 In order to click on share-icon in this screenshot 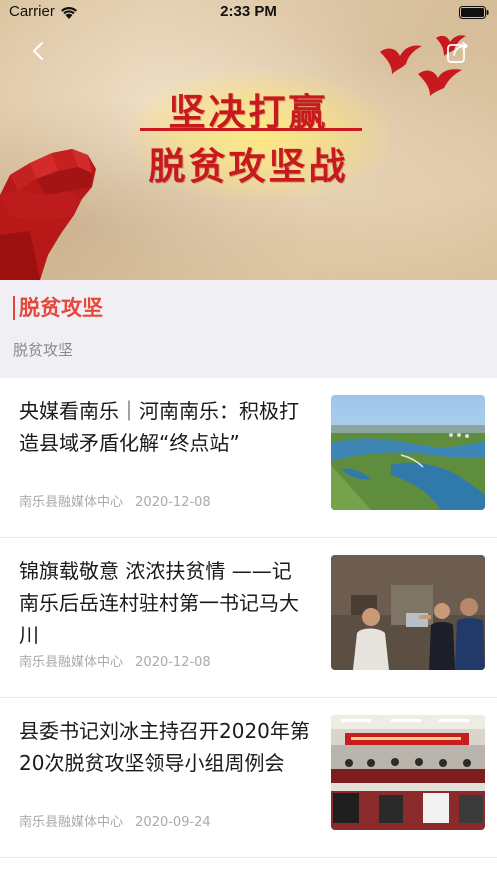, I will do `click(458, 52)`.